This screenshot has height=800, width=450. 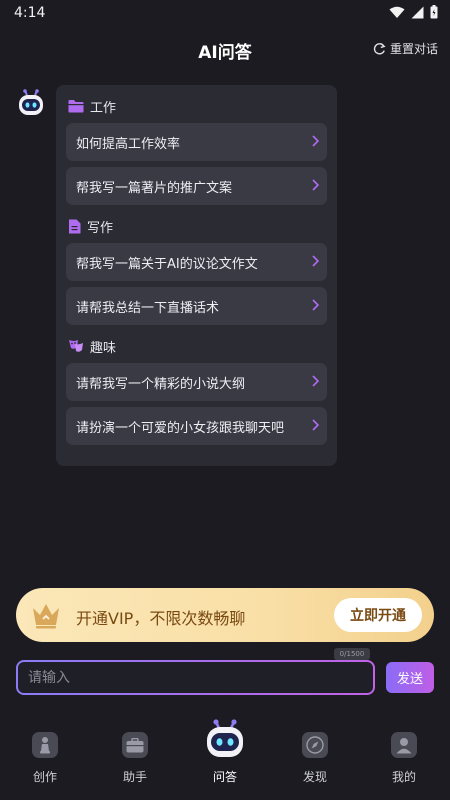 What do you see at coordinates (352, 654) in the screenshot?
I see `character-counter: 0/1500` at bounding box center [352, 654].